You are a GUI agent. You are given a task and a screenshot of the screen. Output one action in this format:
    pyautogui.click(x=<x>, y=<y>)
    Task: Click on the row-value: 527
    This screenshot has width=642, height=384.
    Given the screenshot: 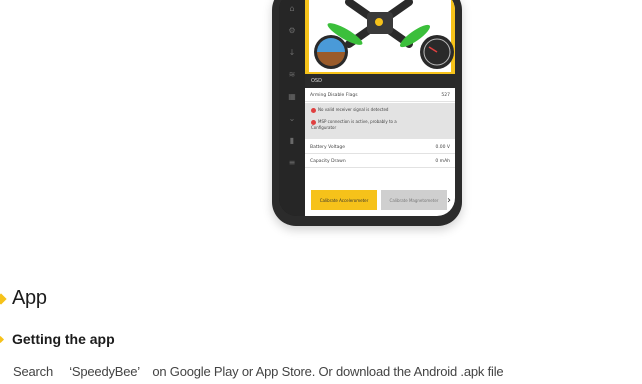 What is the action you would take?
    pyautogui.click(x=445, y=95)
    